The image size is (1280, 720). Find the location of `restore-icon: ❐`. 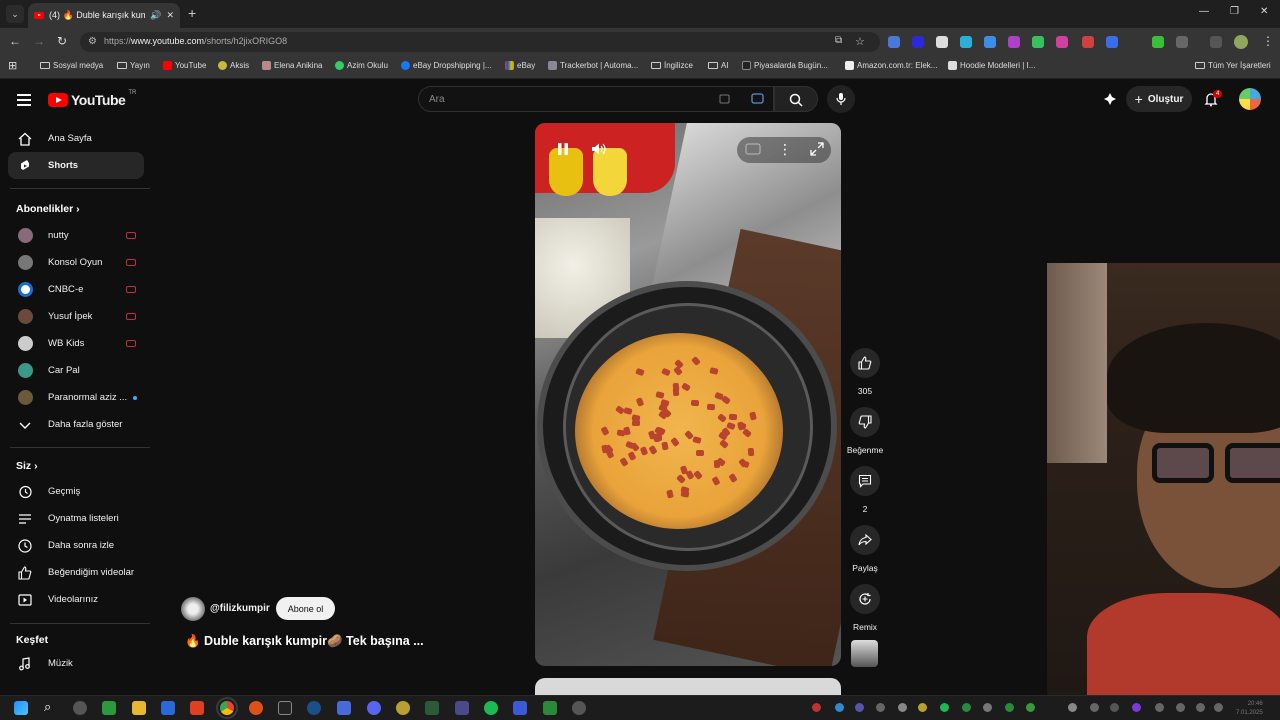

restore-icon: ❐ is located at coordinates (1234, 11).